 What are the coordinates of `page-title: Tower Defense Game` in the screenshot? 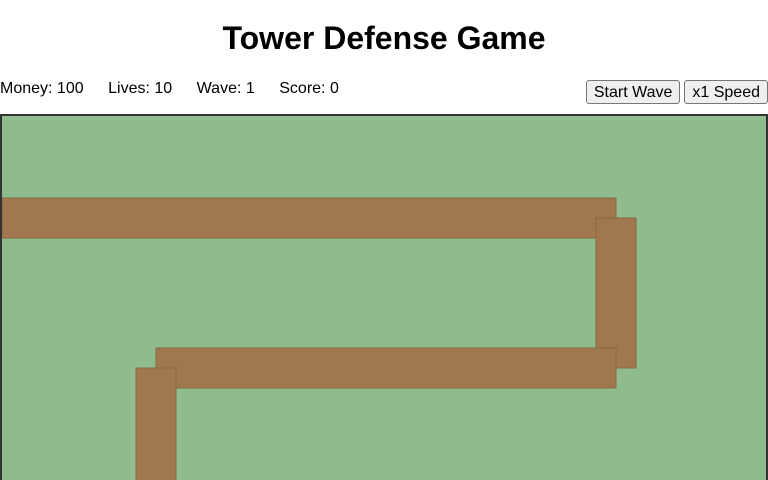 It's located at (384, 38).